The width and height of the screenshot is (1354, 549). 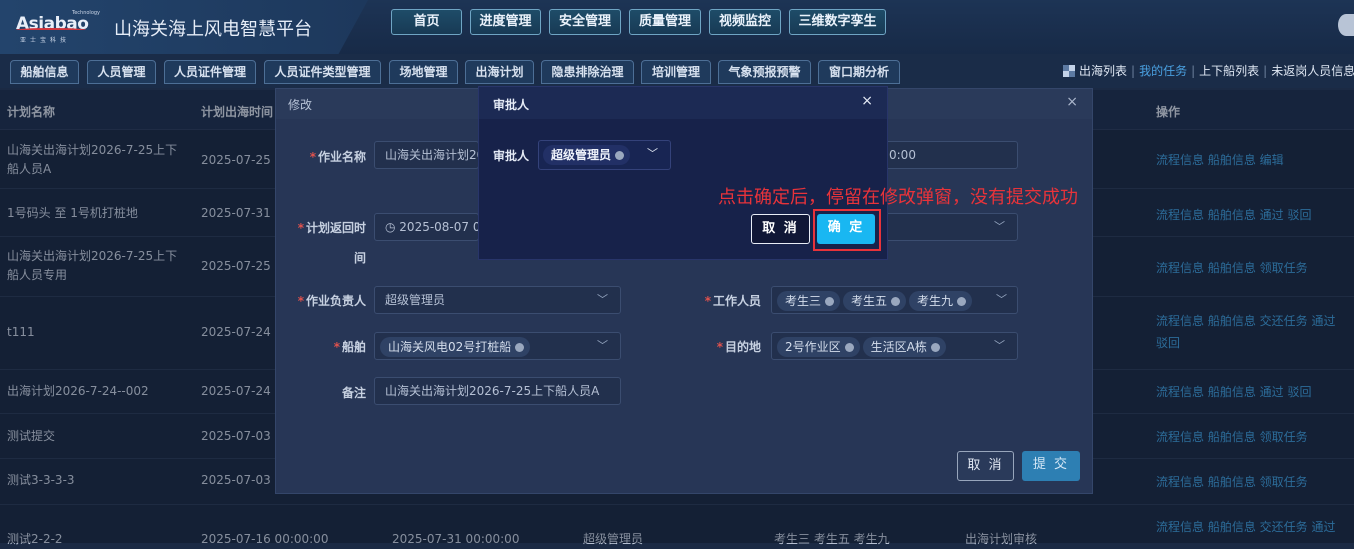 I want to click on job-name-label: * 作业名称, so click(x=337, y=157).